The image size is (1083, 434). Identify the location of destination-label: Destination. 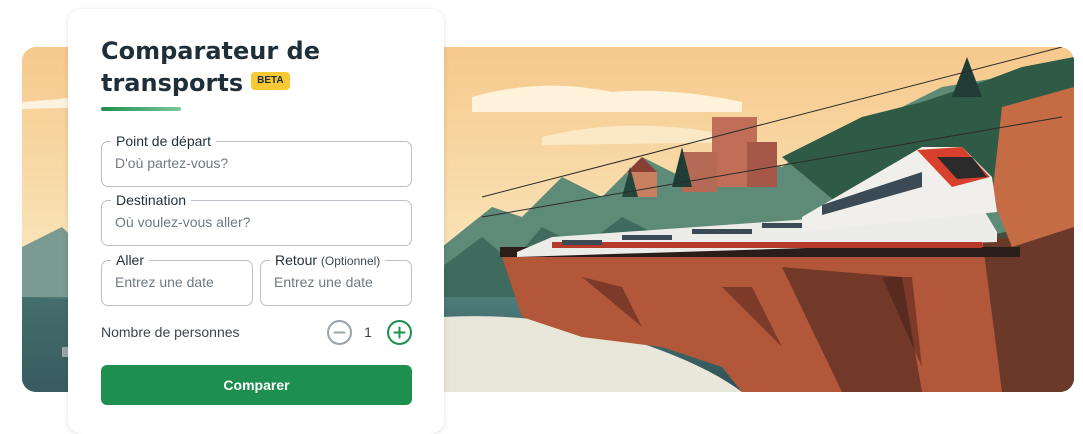
(151, 200).